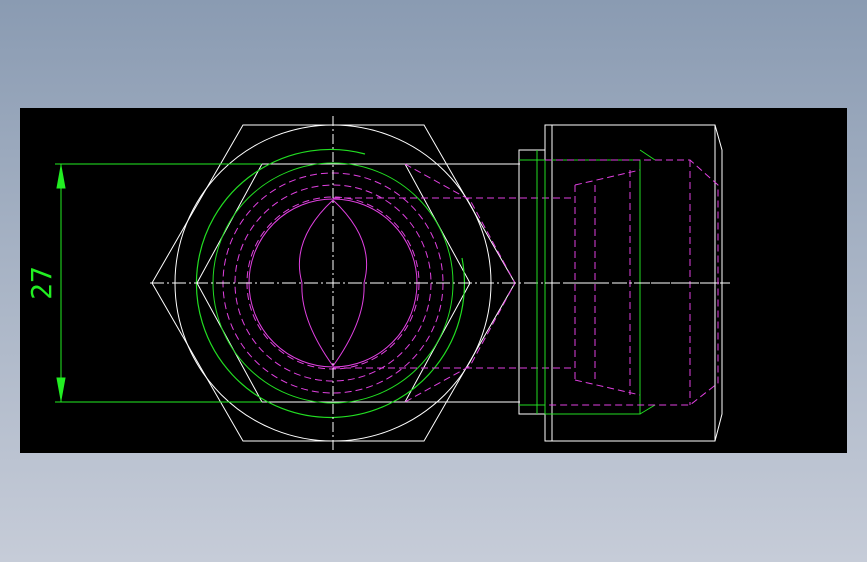 The width and height of the screenshot is (867, 562). I want to click on side-thread-diag-top, so click(647, 155).